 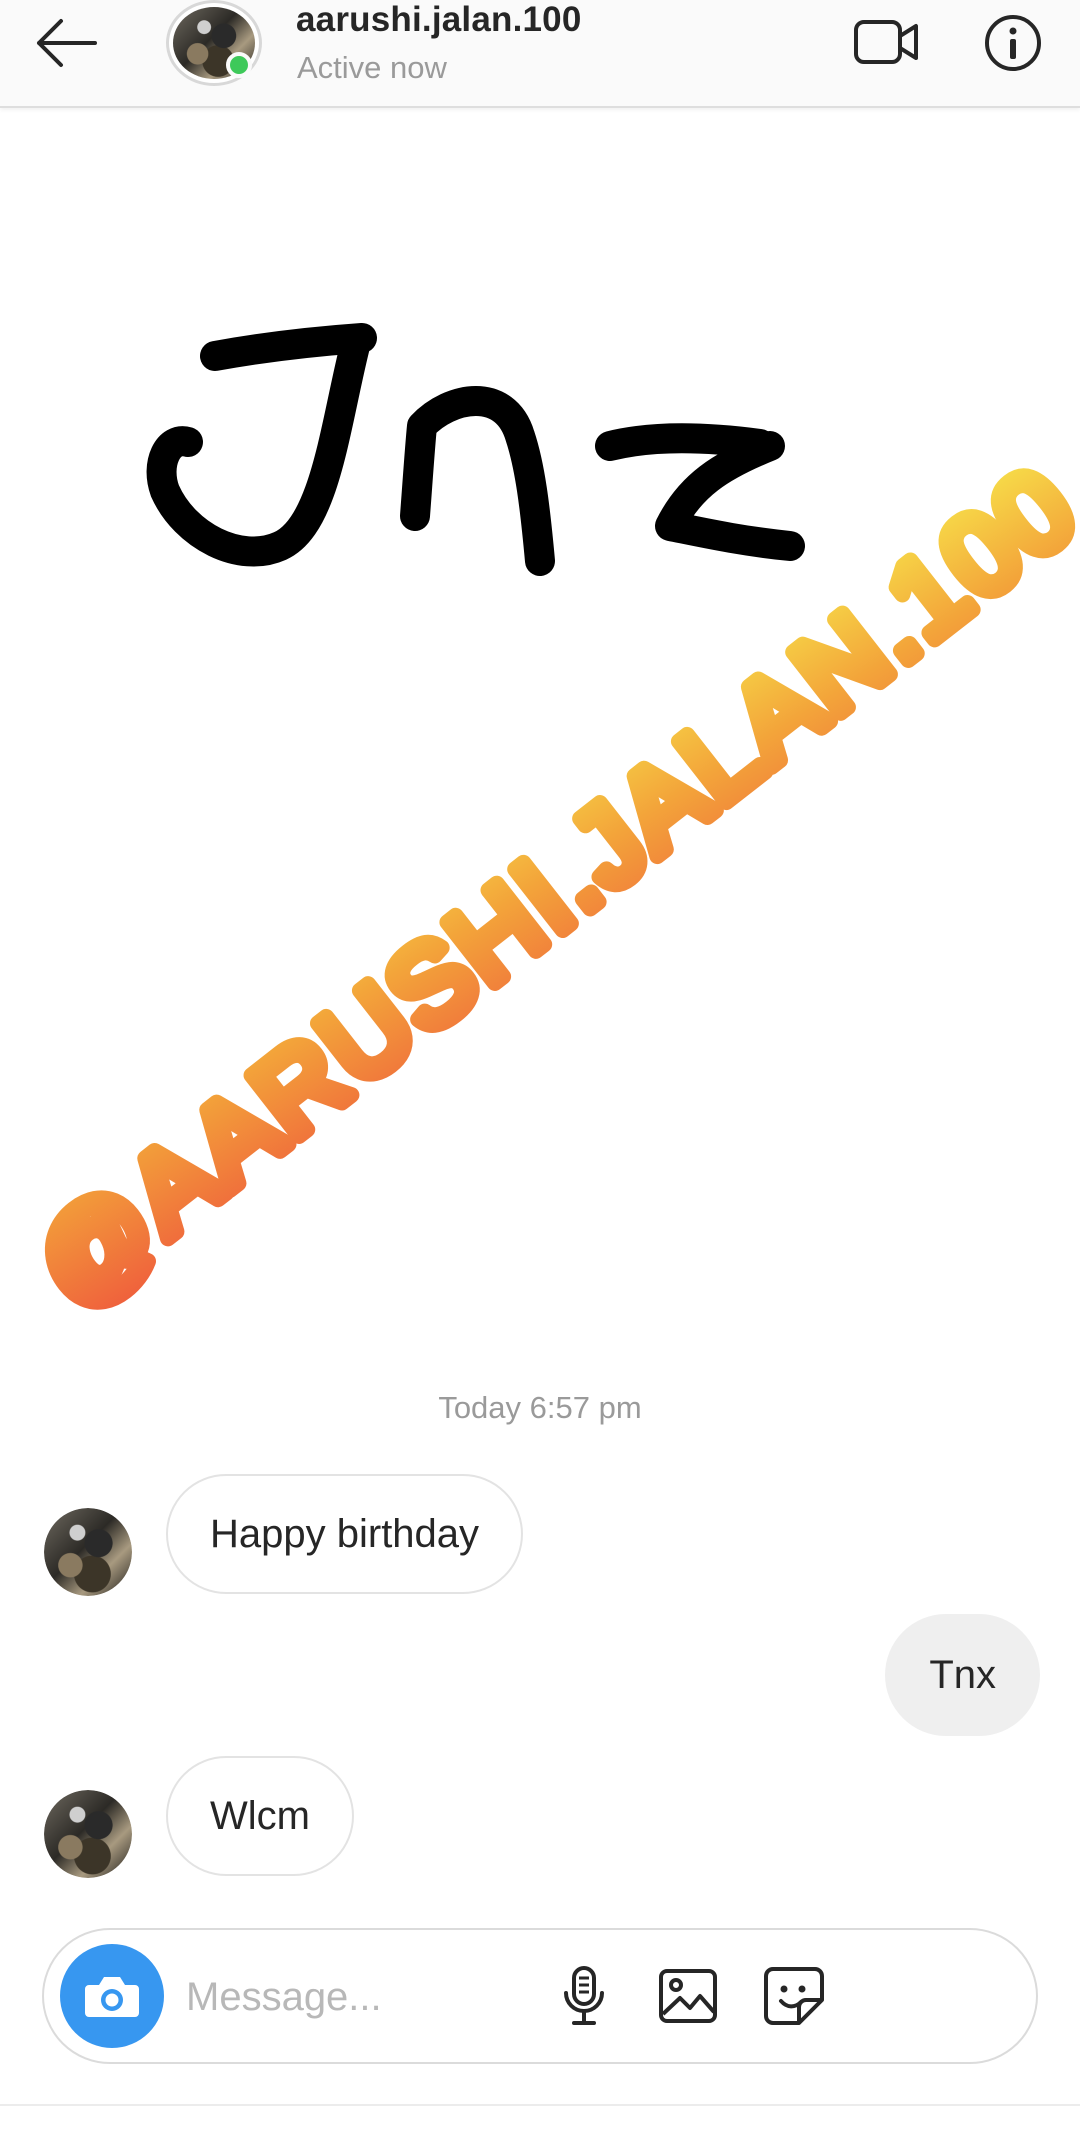 I want to click on message-bubble-incoming: Happy birthday, so click(x=345, y=1534).